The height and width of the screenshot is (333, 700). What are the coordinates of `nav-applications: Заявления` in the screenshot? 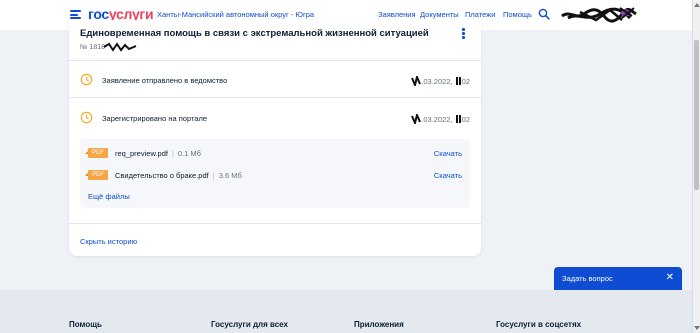 It's located at (397, 14).